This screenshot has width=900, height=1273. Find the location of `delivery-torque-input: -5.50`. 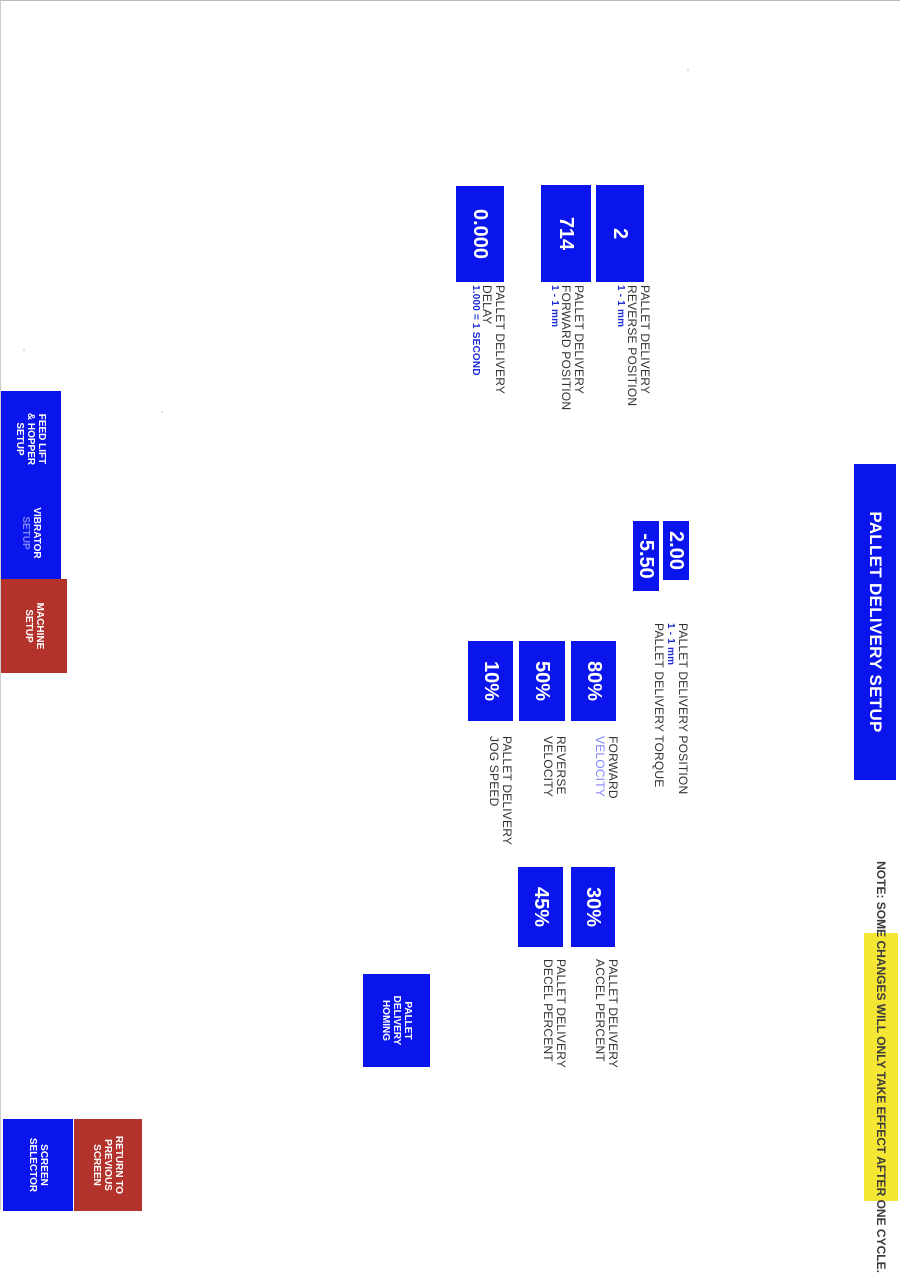

delivery-torque-input: -5.50 is located at coordinates (646, 556).